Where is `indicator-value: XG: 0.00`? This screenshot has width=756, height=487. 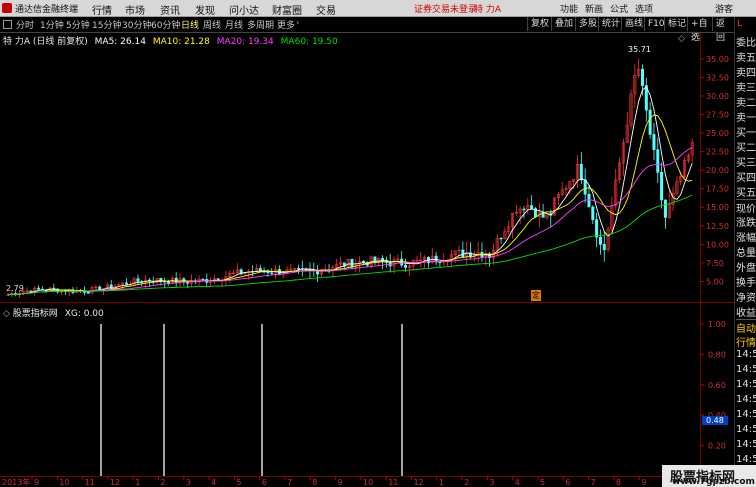 indicator-value: XG: 0.00 is located at coordinates (84, 314).